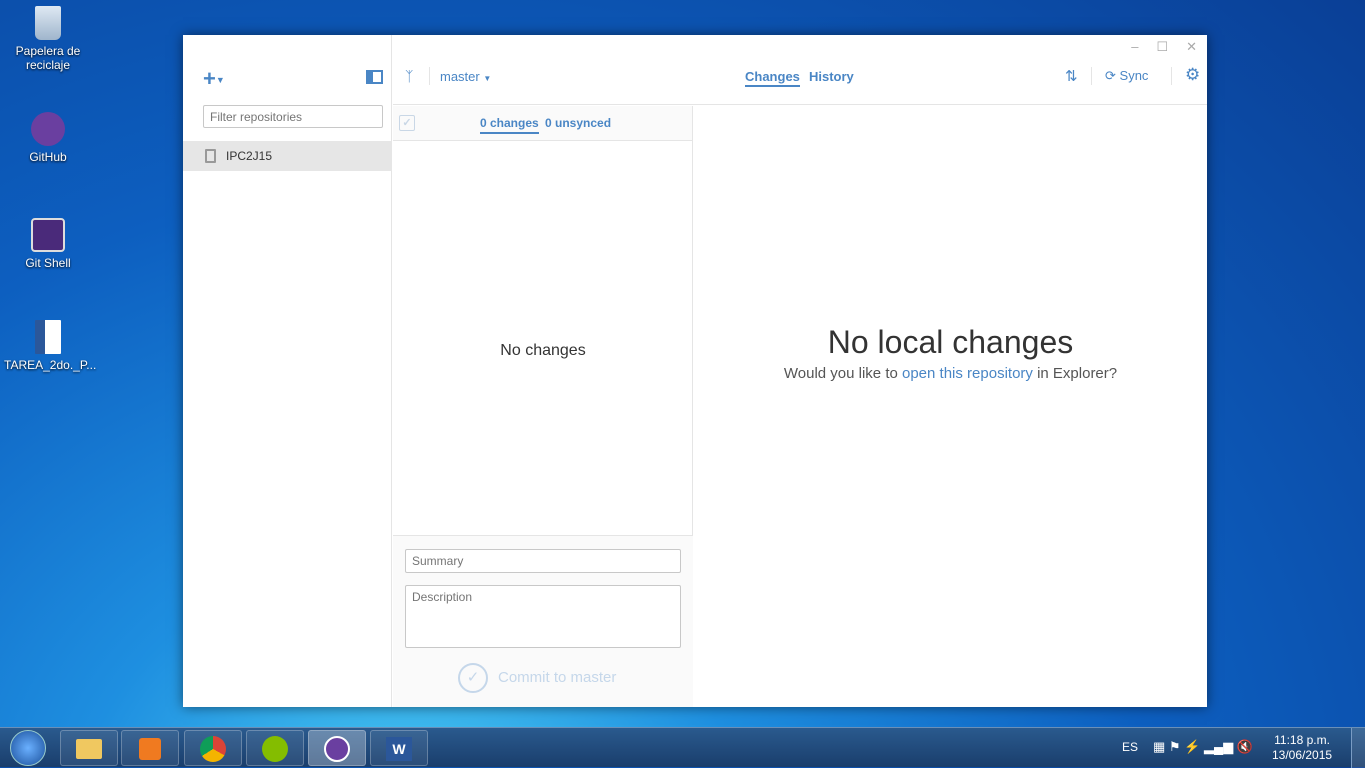  What do you see at coordinates (950, 342) in the screenshot?
I see `no-local-changes-title: No local changes` at bounding box center [950, 342].